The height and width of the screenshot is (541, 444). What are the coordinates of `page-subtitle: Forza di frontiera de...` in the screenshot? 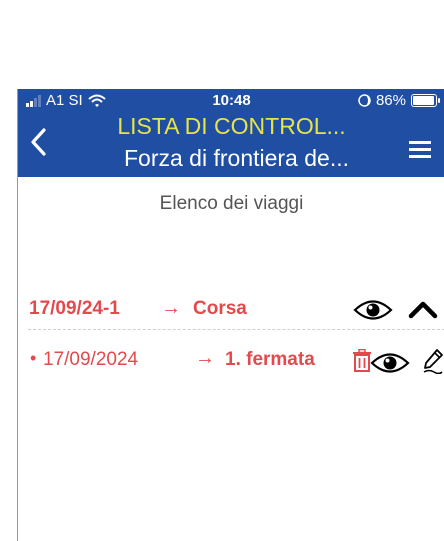 It's located at (236, 158).